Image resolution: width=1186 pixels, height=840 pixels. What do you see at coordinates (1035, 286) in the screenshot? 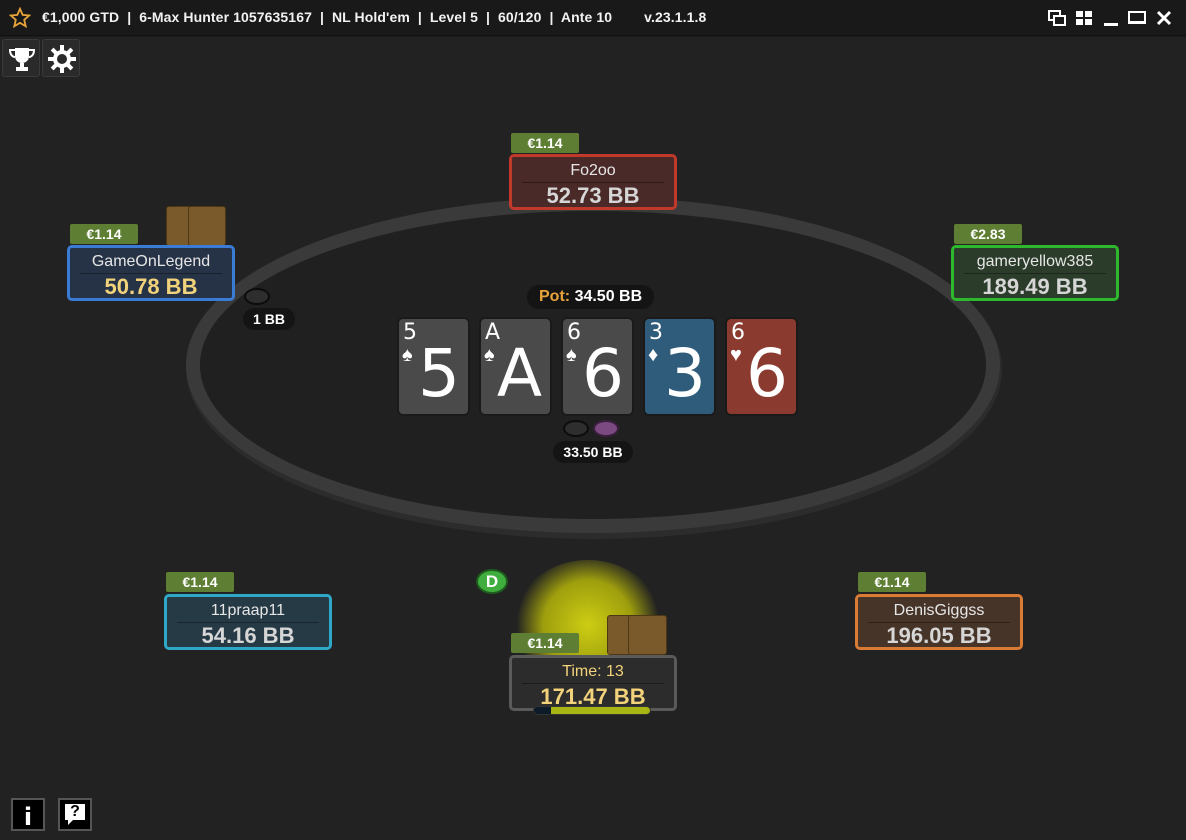
I see `player-stack: 189.49 BB` at bounding box center [1035, 286].